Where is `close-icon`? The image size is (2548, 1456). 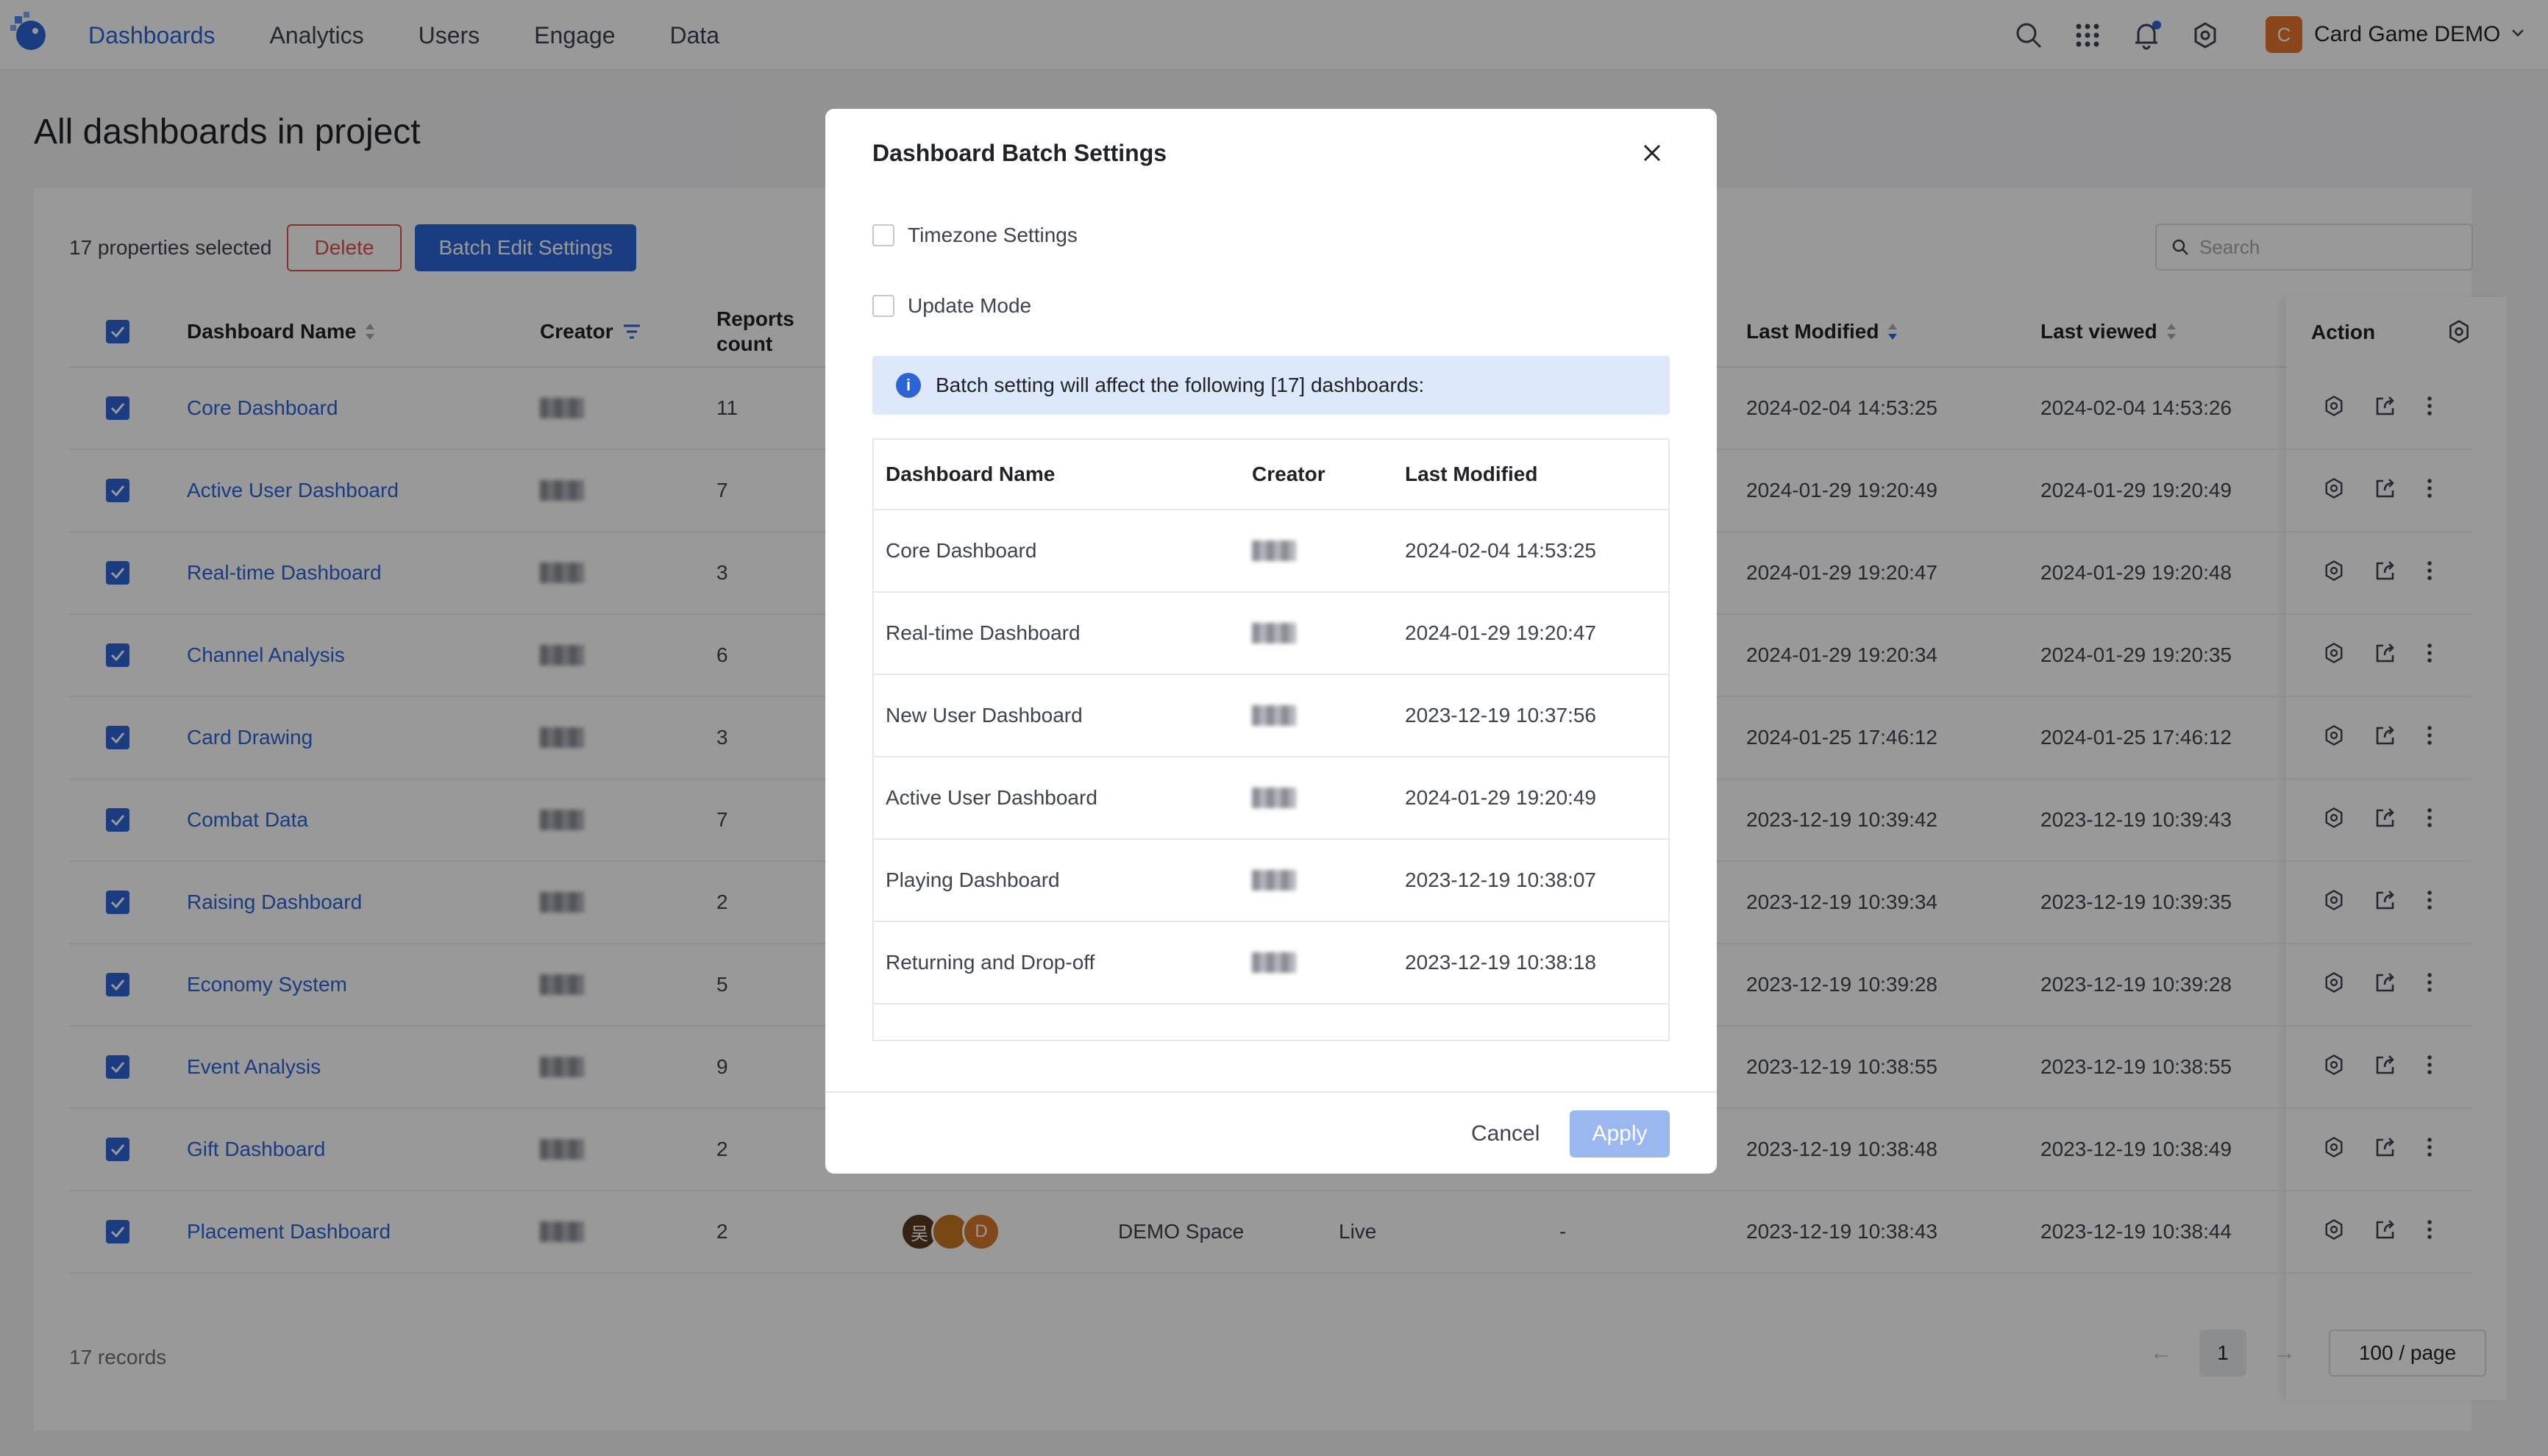 close-icon is located at coordinates (1652, 153).